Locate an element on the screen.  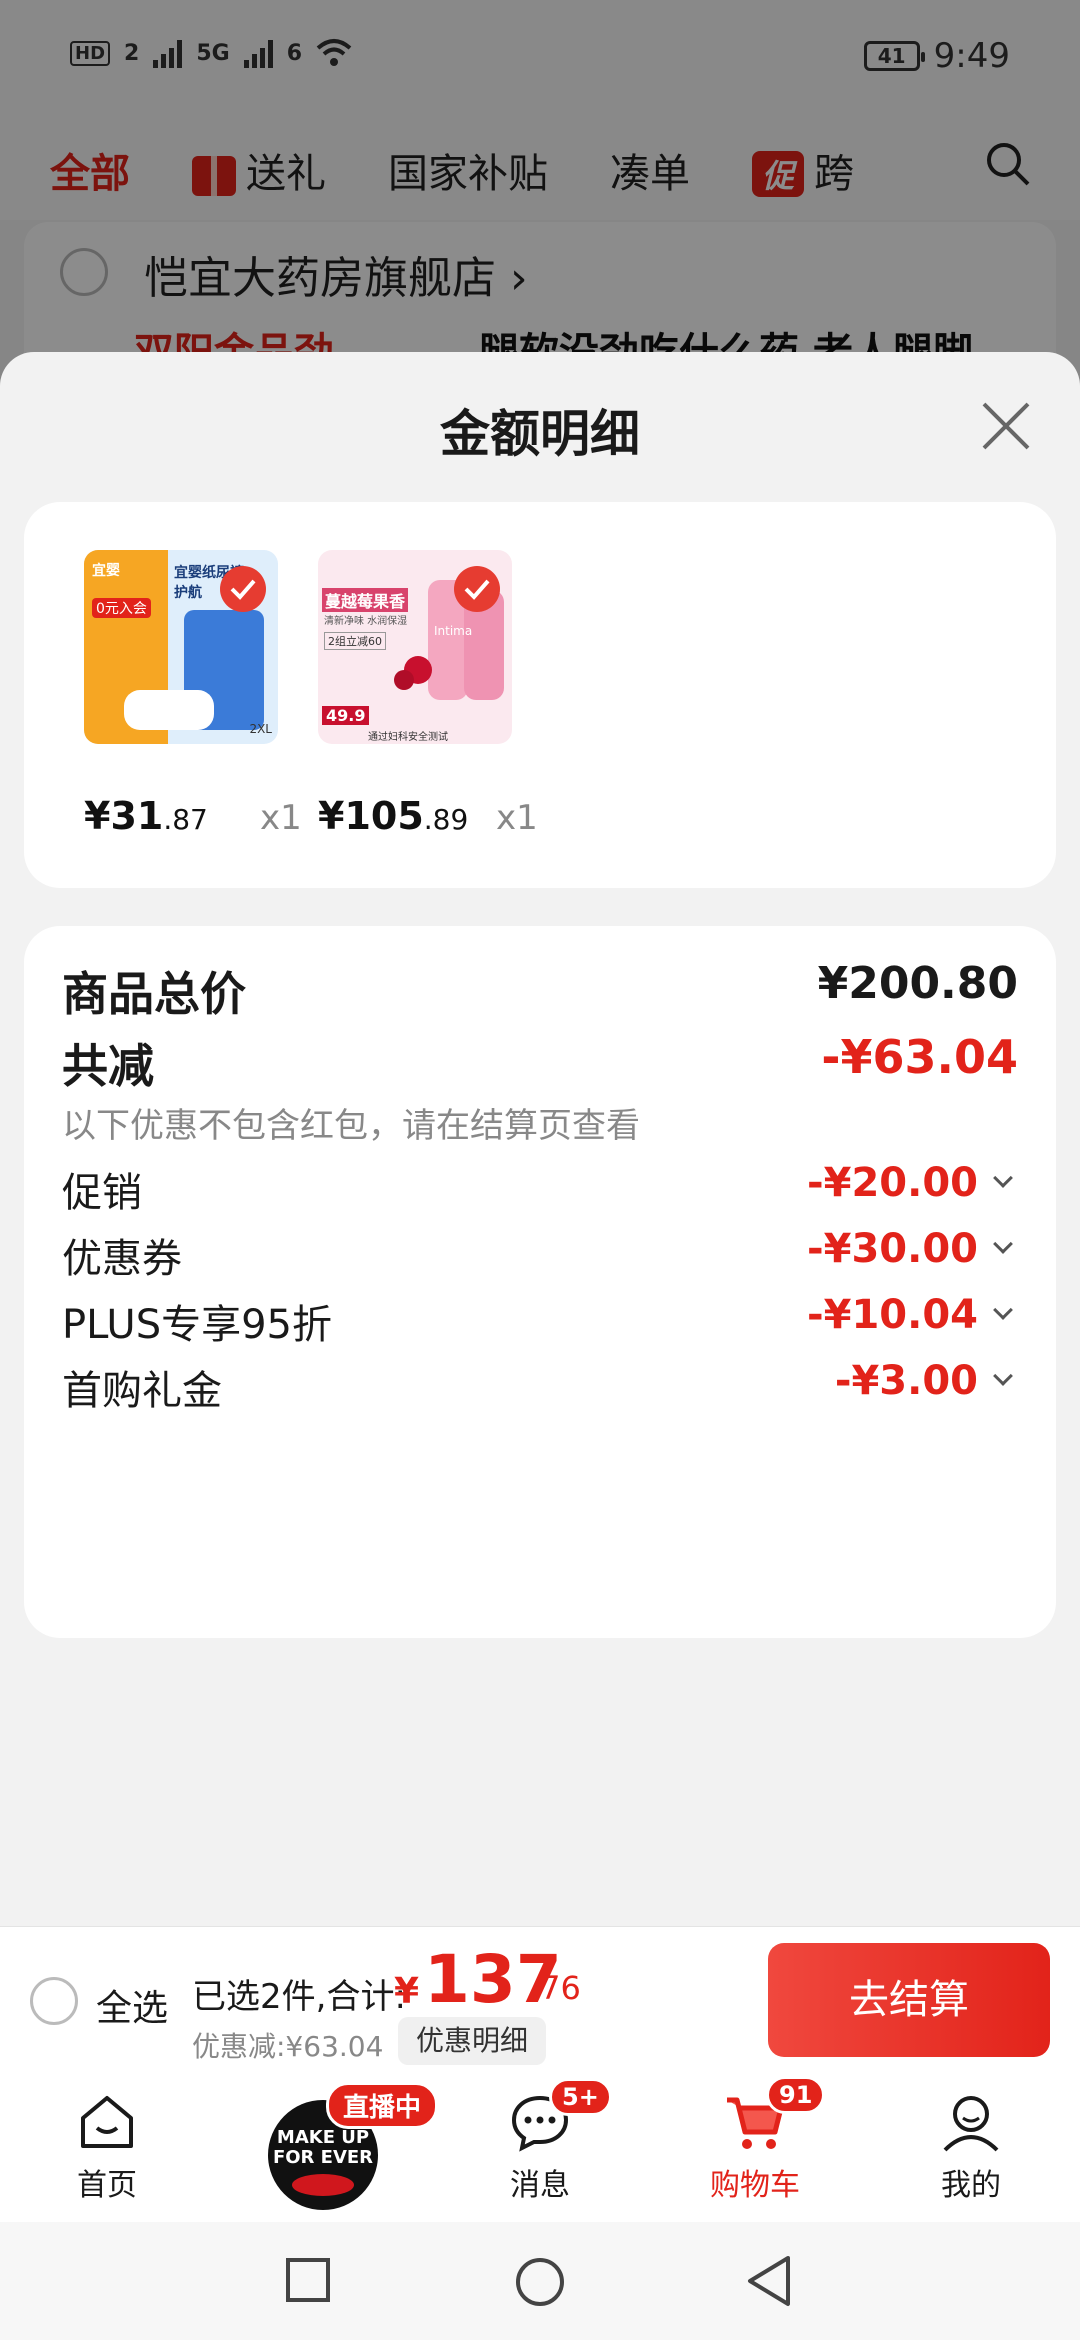
product-price: ¥105.89 is located at coordinates (393, 816).